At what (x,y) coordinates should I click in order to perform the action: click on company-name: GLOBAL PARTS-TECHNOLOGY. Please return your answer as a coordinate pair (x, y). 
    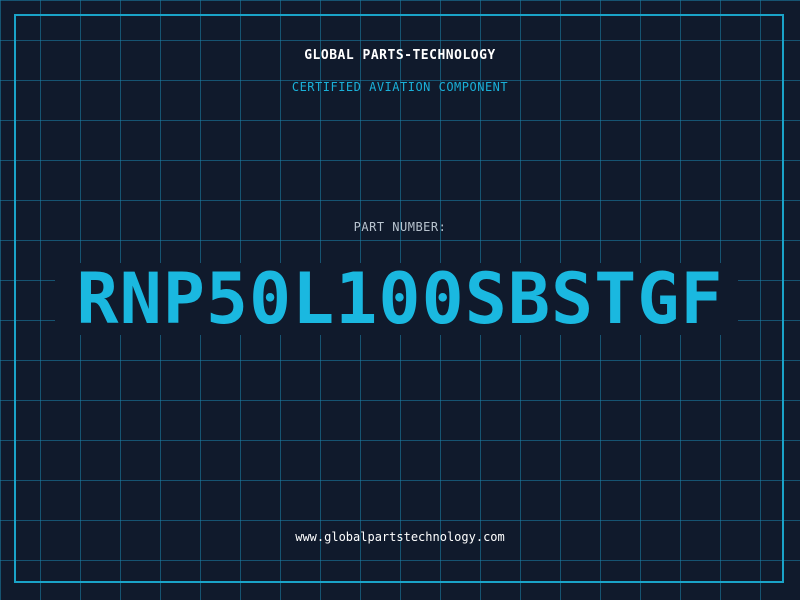
    Looking at the image, I should click on (400, 55).